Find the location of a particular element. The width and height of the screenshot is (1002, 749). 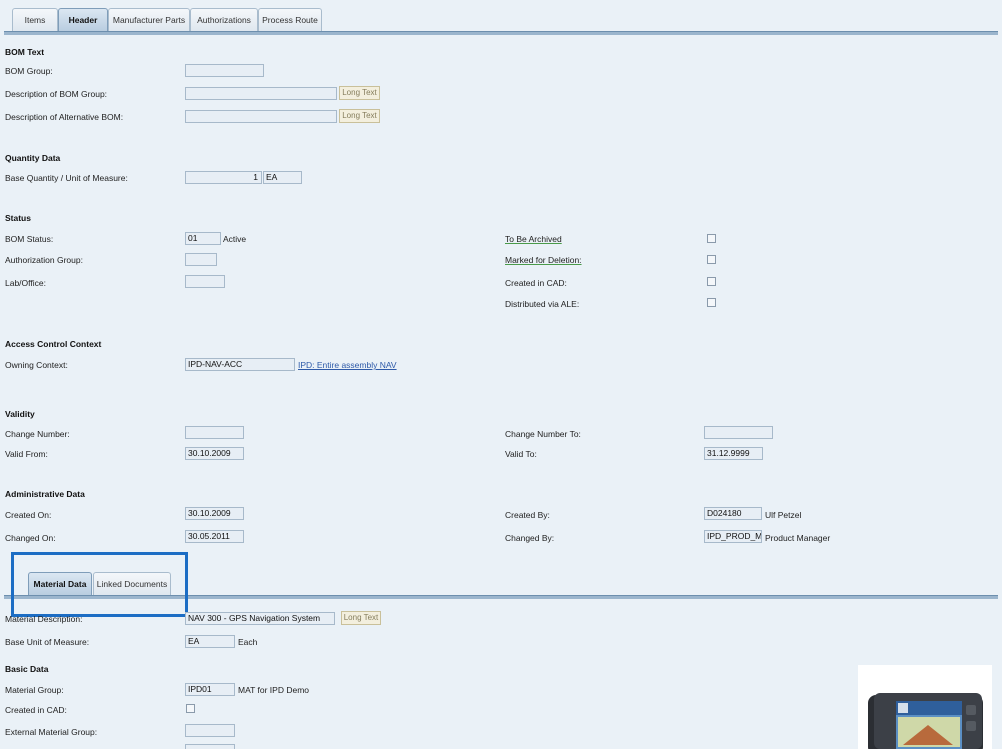

changed-by-field: IPD_PROD_MGR is located at coordinates (733, 536).